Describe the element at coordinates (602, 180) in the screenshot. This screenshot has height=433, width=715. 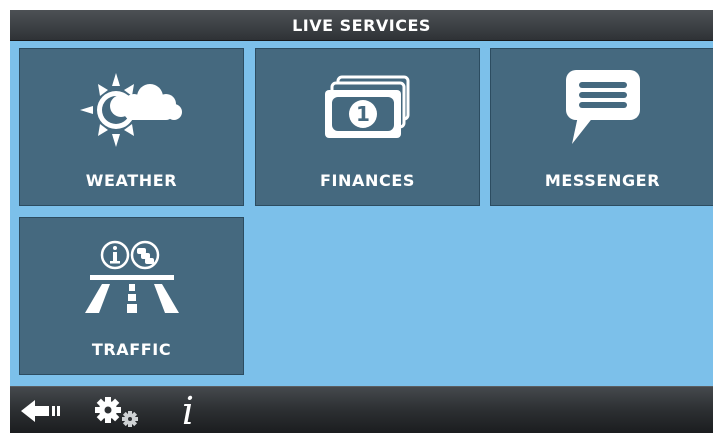
I see `messenger-label: MESSENGER` at that location.